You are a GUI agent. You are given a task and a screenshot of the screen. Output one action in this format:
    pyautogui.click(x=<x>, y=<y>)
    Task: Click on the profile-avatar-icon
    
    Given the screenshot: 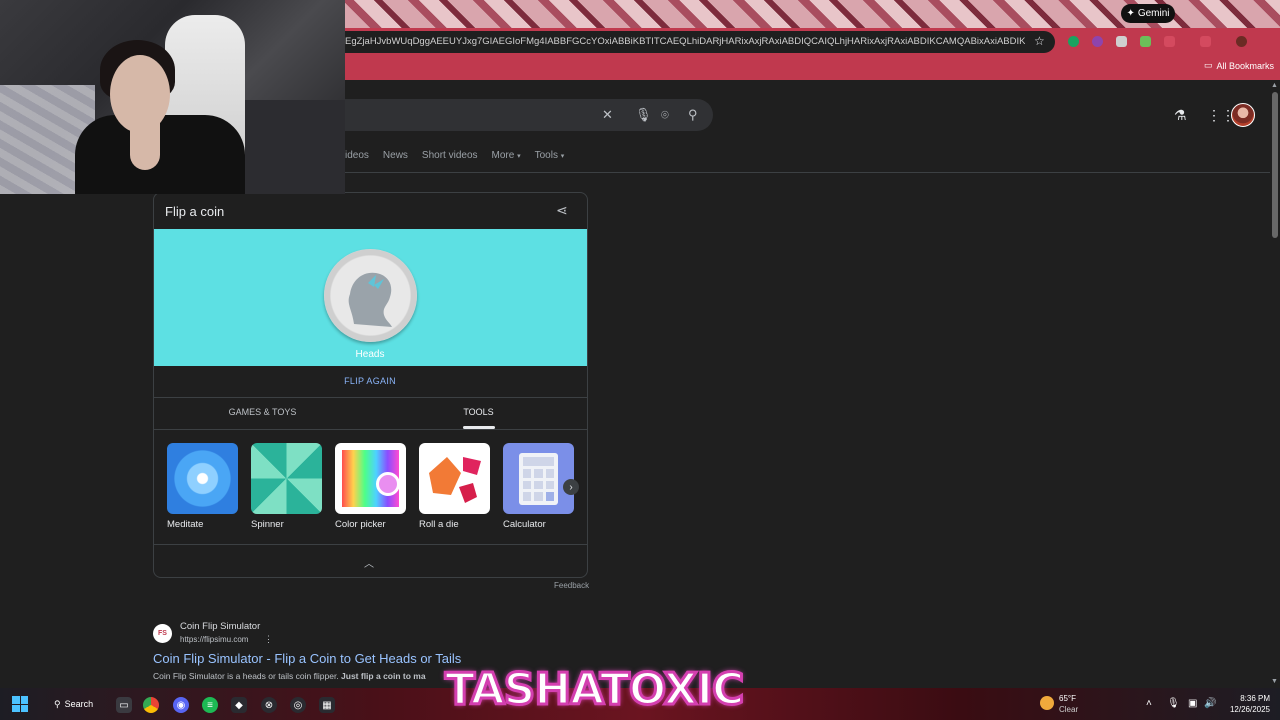 What is the action you would take?
    pyautogui.click(x=1241, y=41)
    